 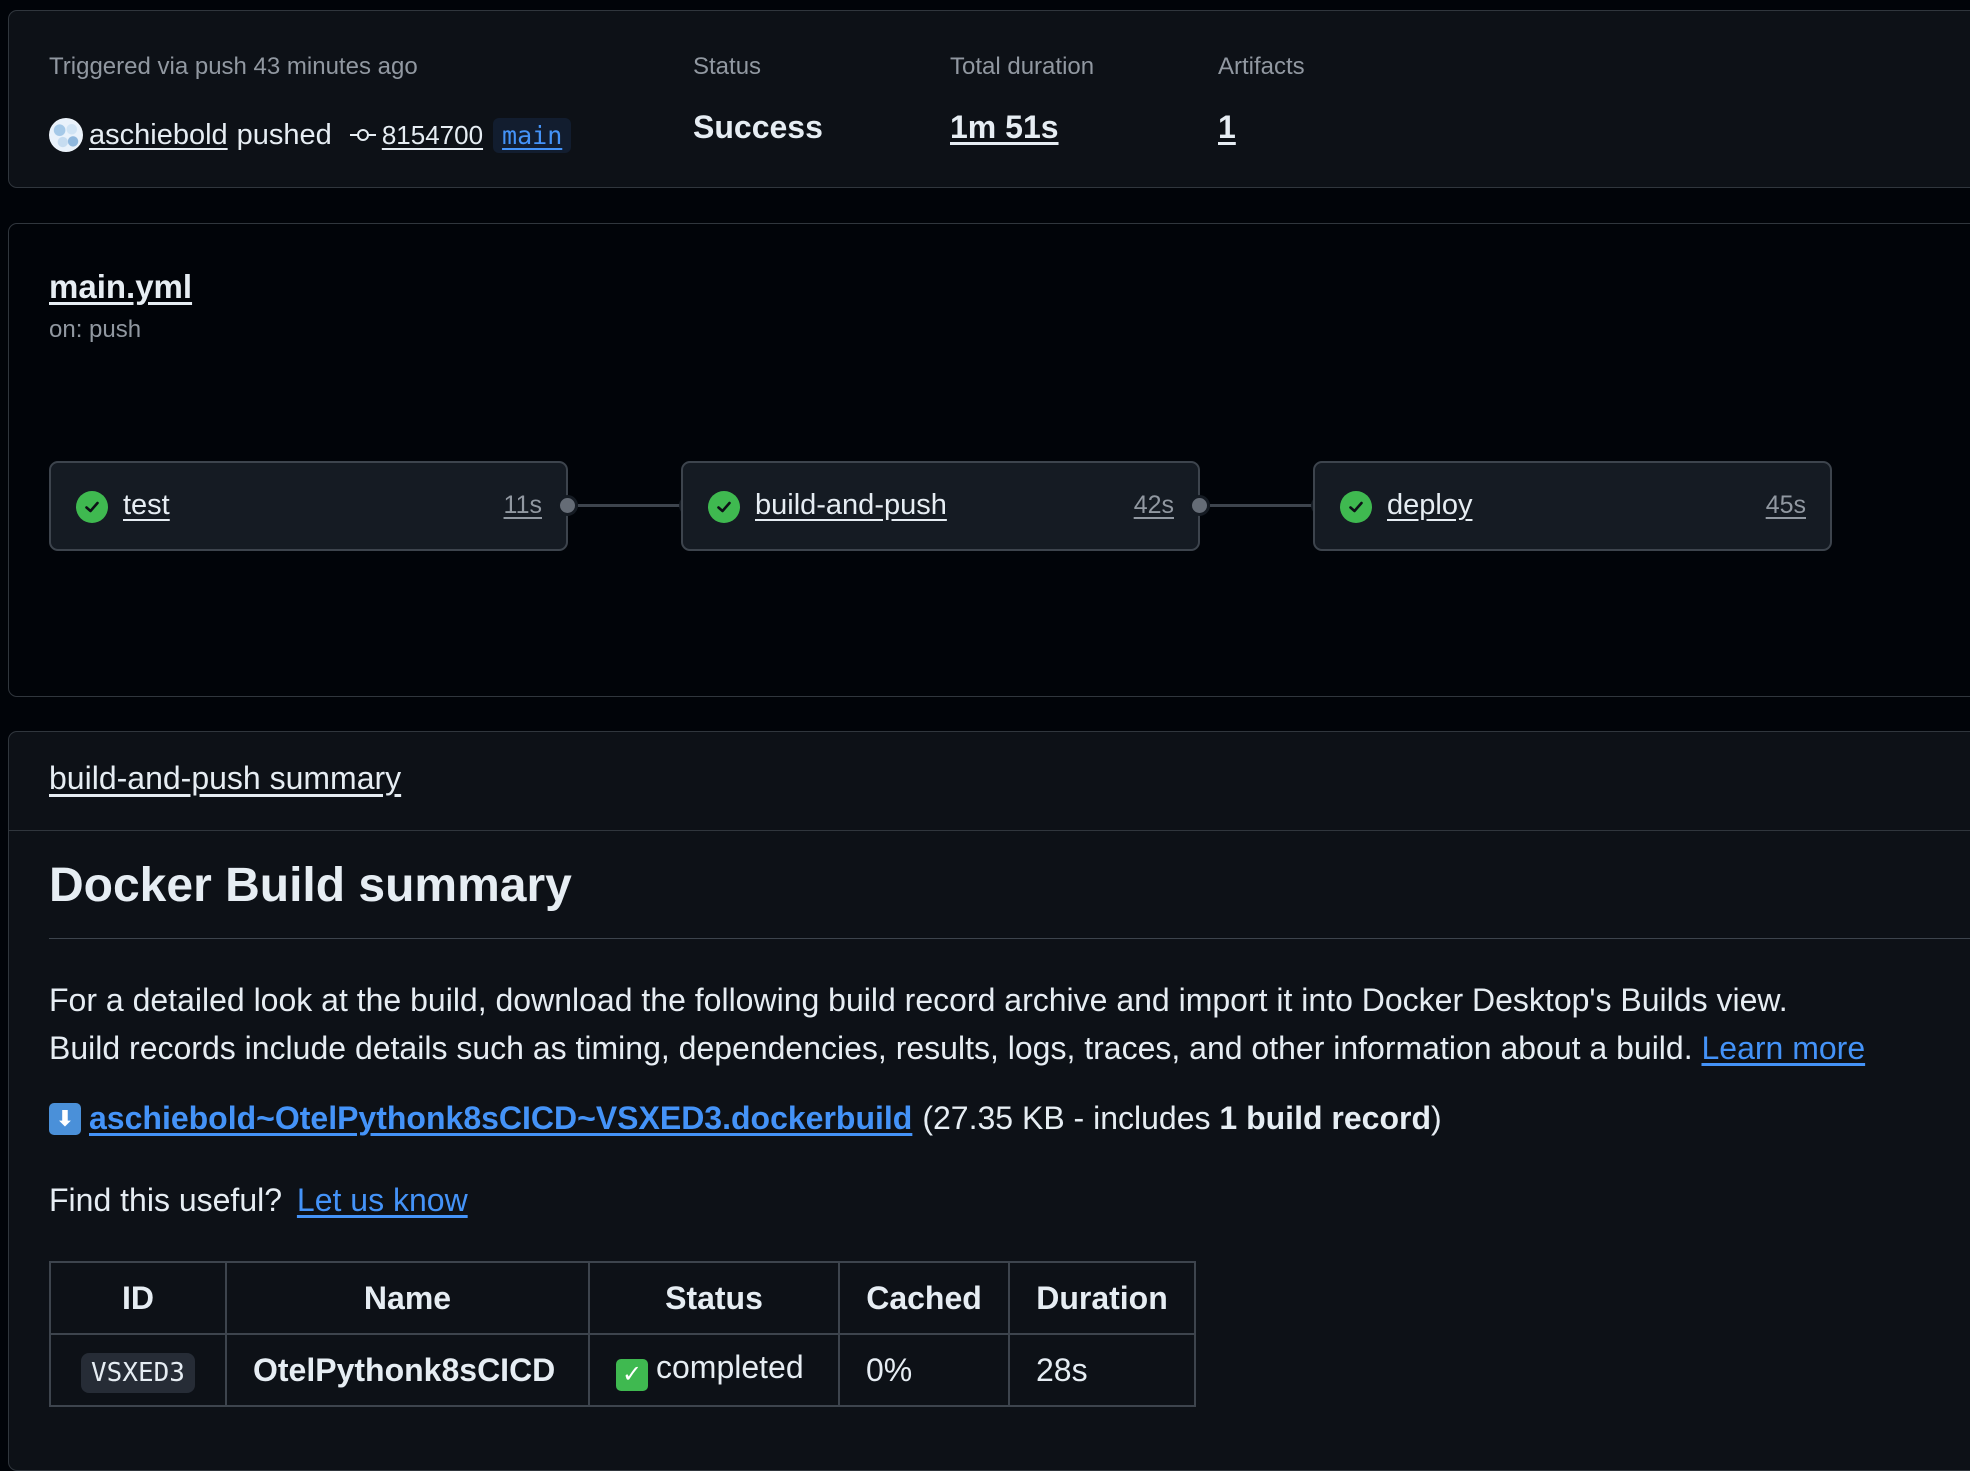 What do you see at coordinates (1004, 127) in the screenshot?
I see `duration-value: 1m 51s` at bounding box center [1004, 127].